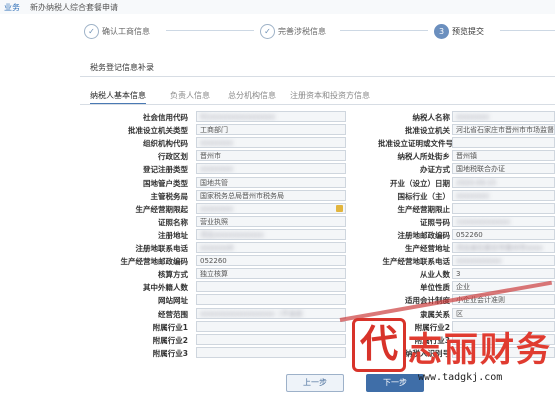 The image size is (555, 402). I want to click on field-value-text: xxxxxxxxxxx, so click(479, 261).